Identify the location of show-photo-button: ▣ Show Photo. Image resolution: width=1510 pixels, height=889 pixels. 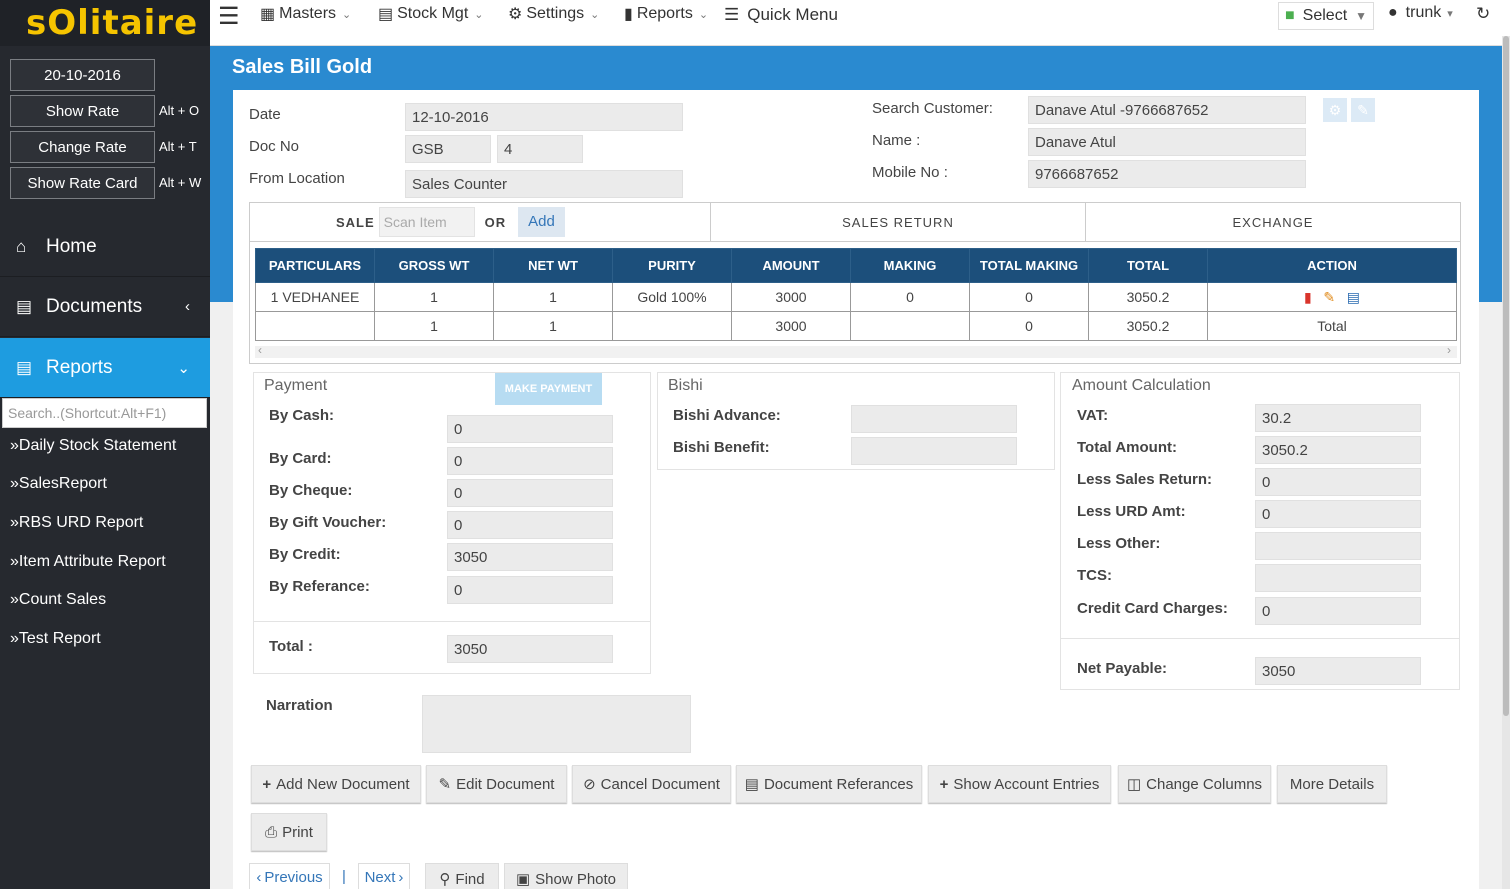
(566, 876).